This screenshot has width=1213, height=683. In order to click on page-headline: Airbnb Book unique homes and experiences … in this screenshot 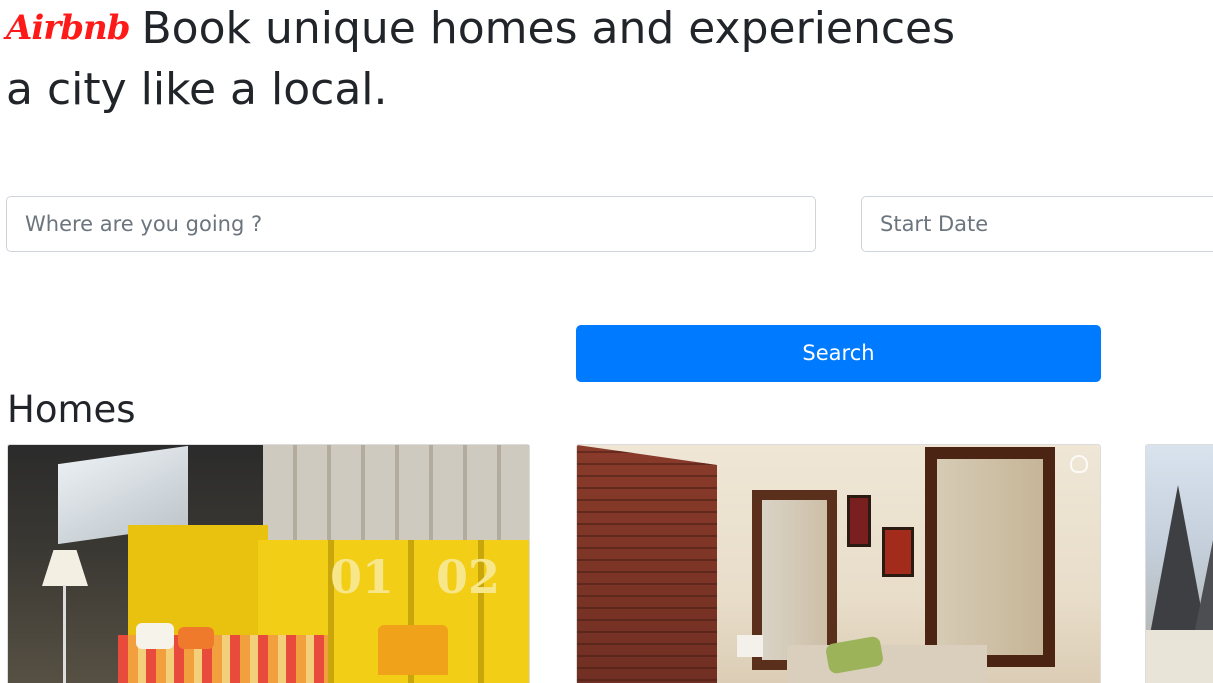, I will do `click(506, 59)`.